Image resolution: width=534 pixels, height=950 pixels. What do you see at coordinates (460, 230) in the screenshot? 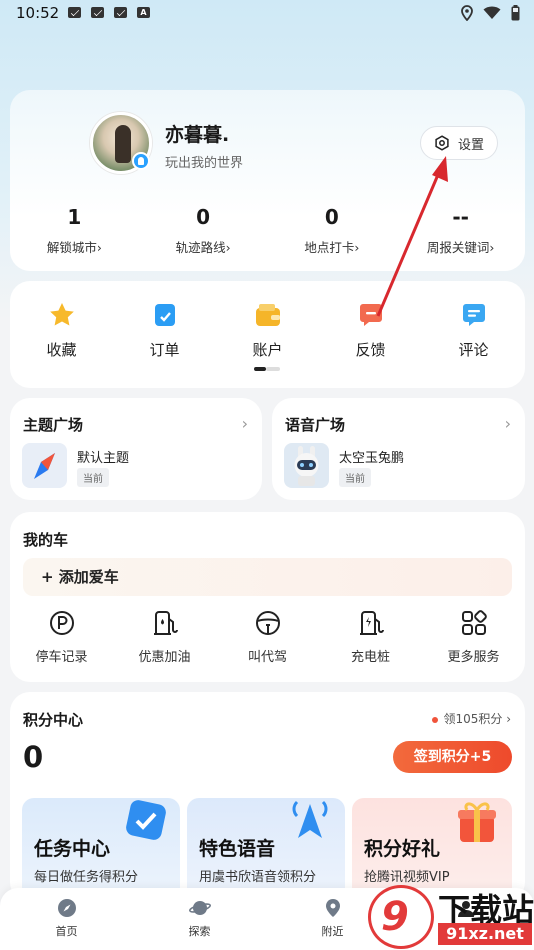
I see `stat-weekly-keywords: -- 周报关键词›` at bounding box center [460, 230].